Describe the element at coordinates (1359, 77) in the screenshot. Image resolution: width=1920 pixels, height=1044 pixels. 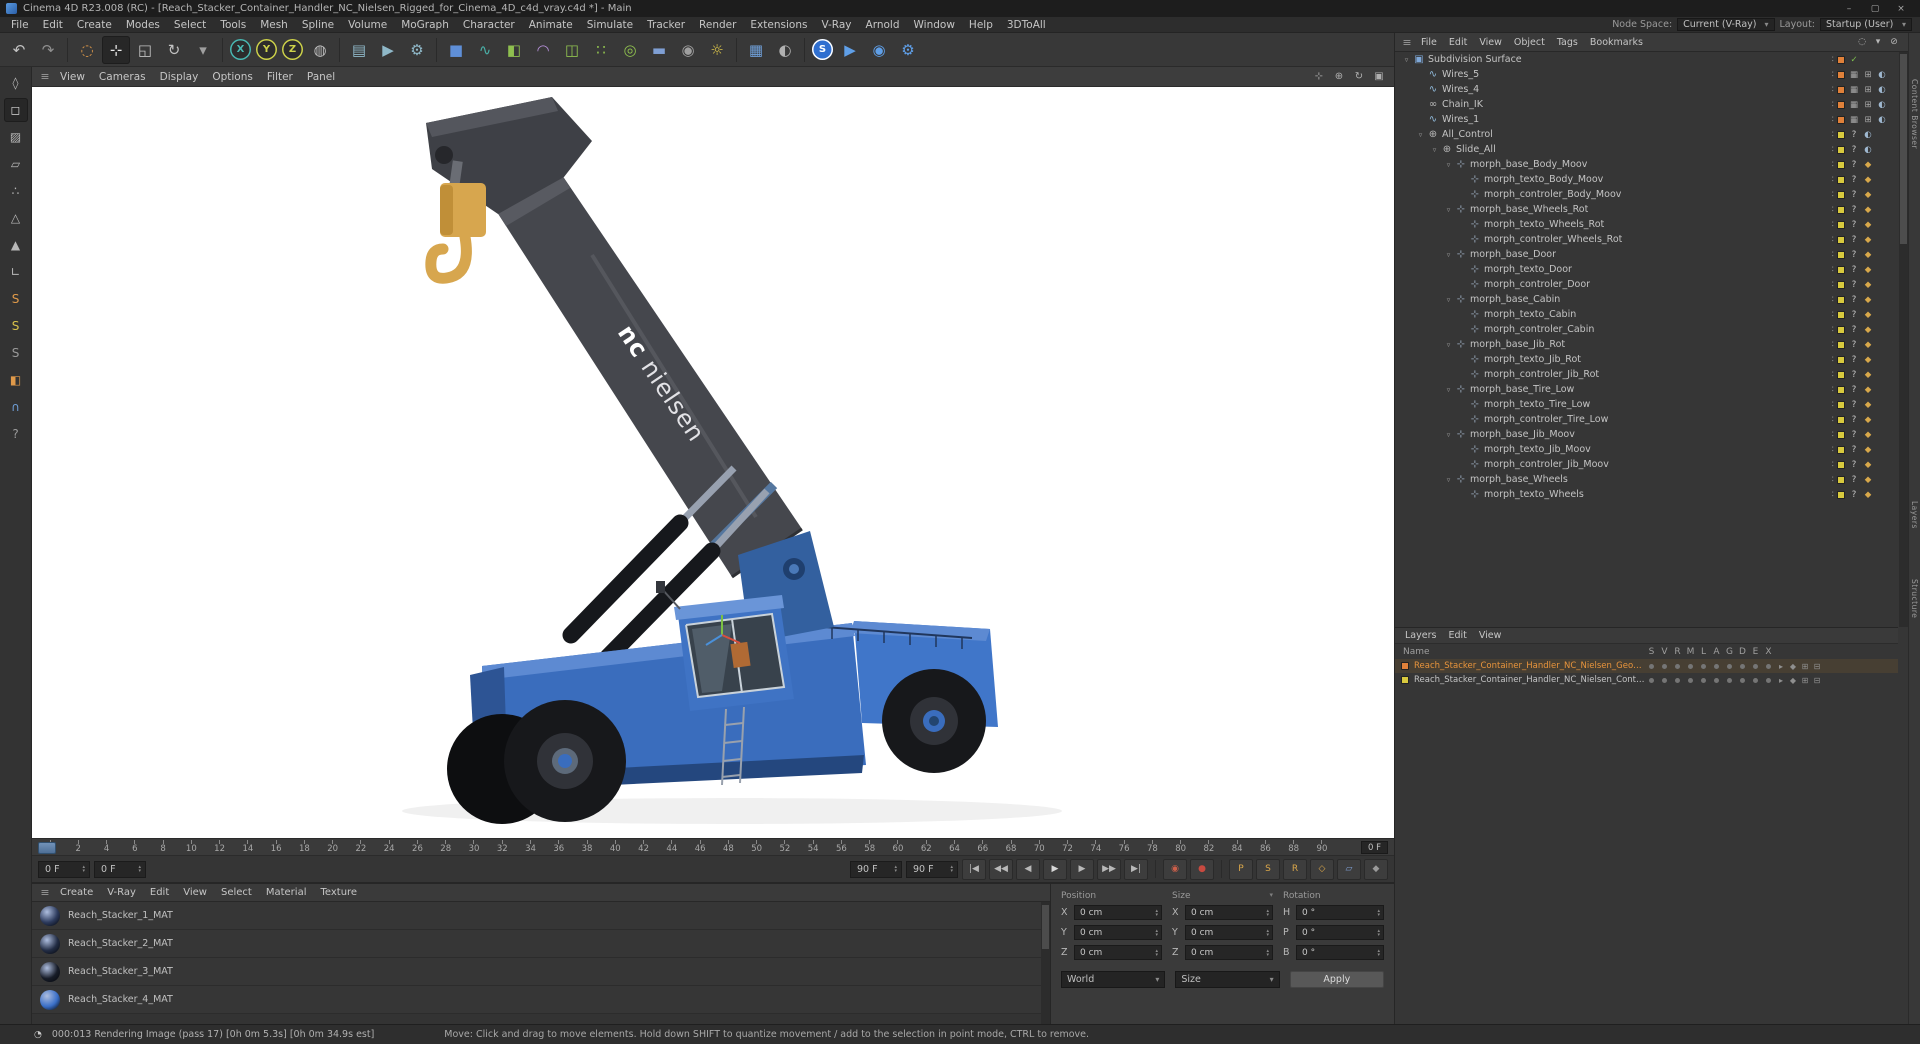
I see `rotate-view-icon: ↻` at that location.